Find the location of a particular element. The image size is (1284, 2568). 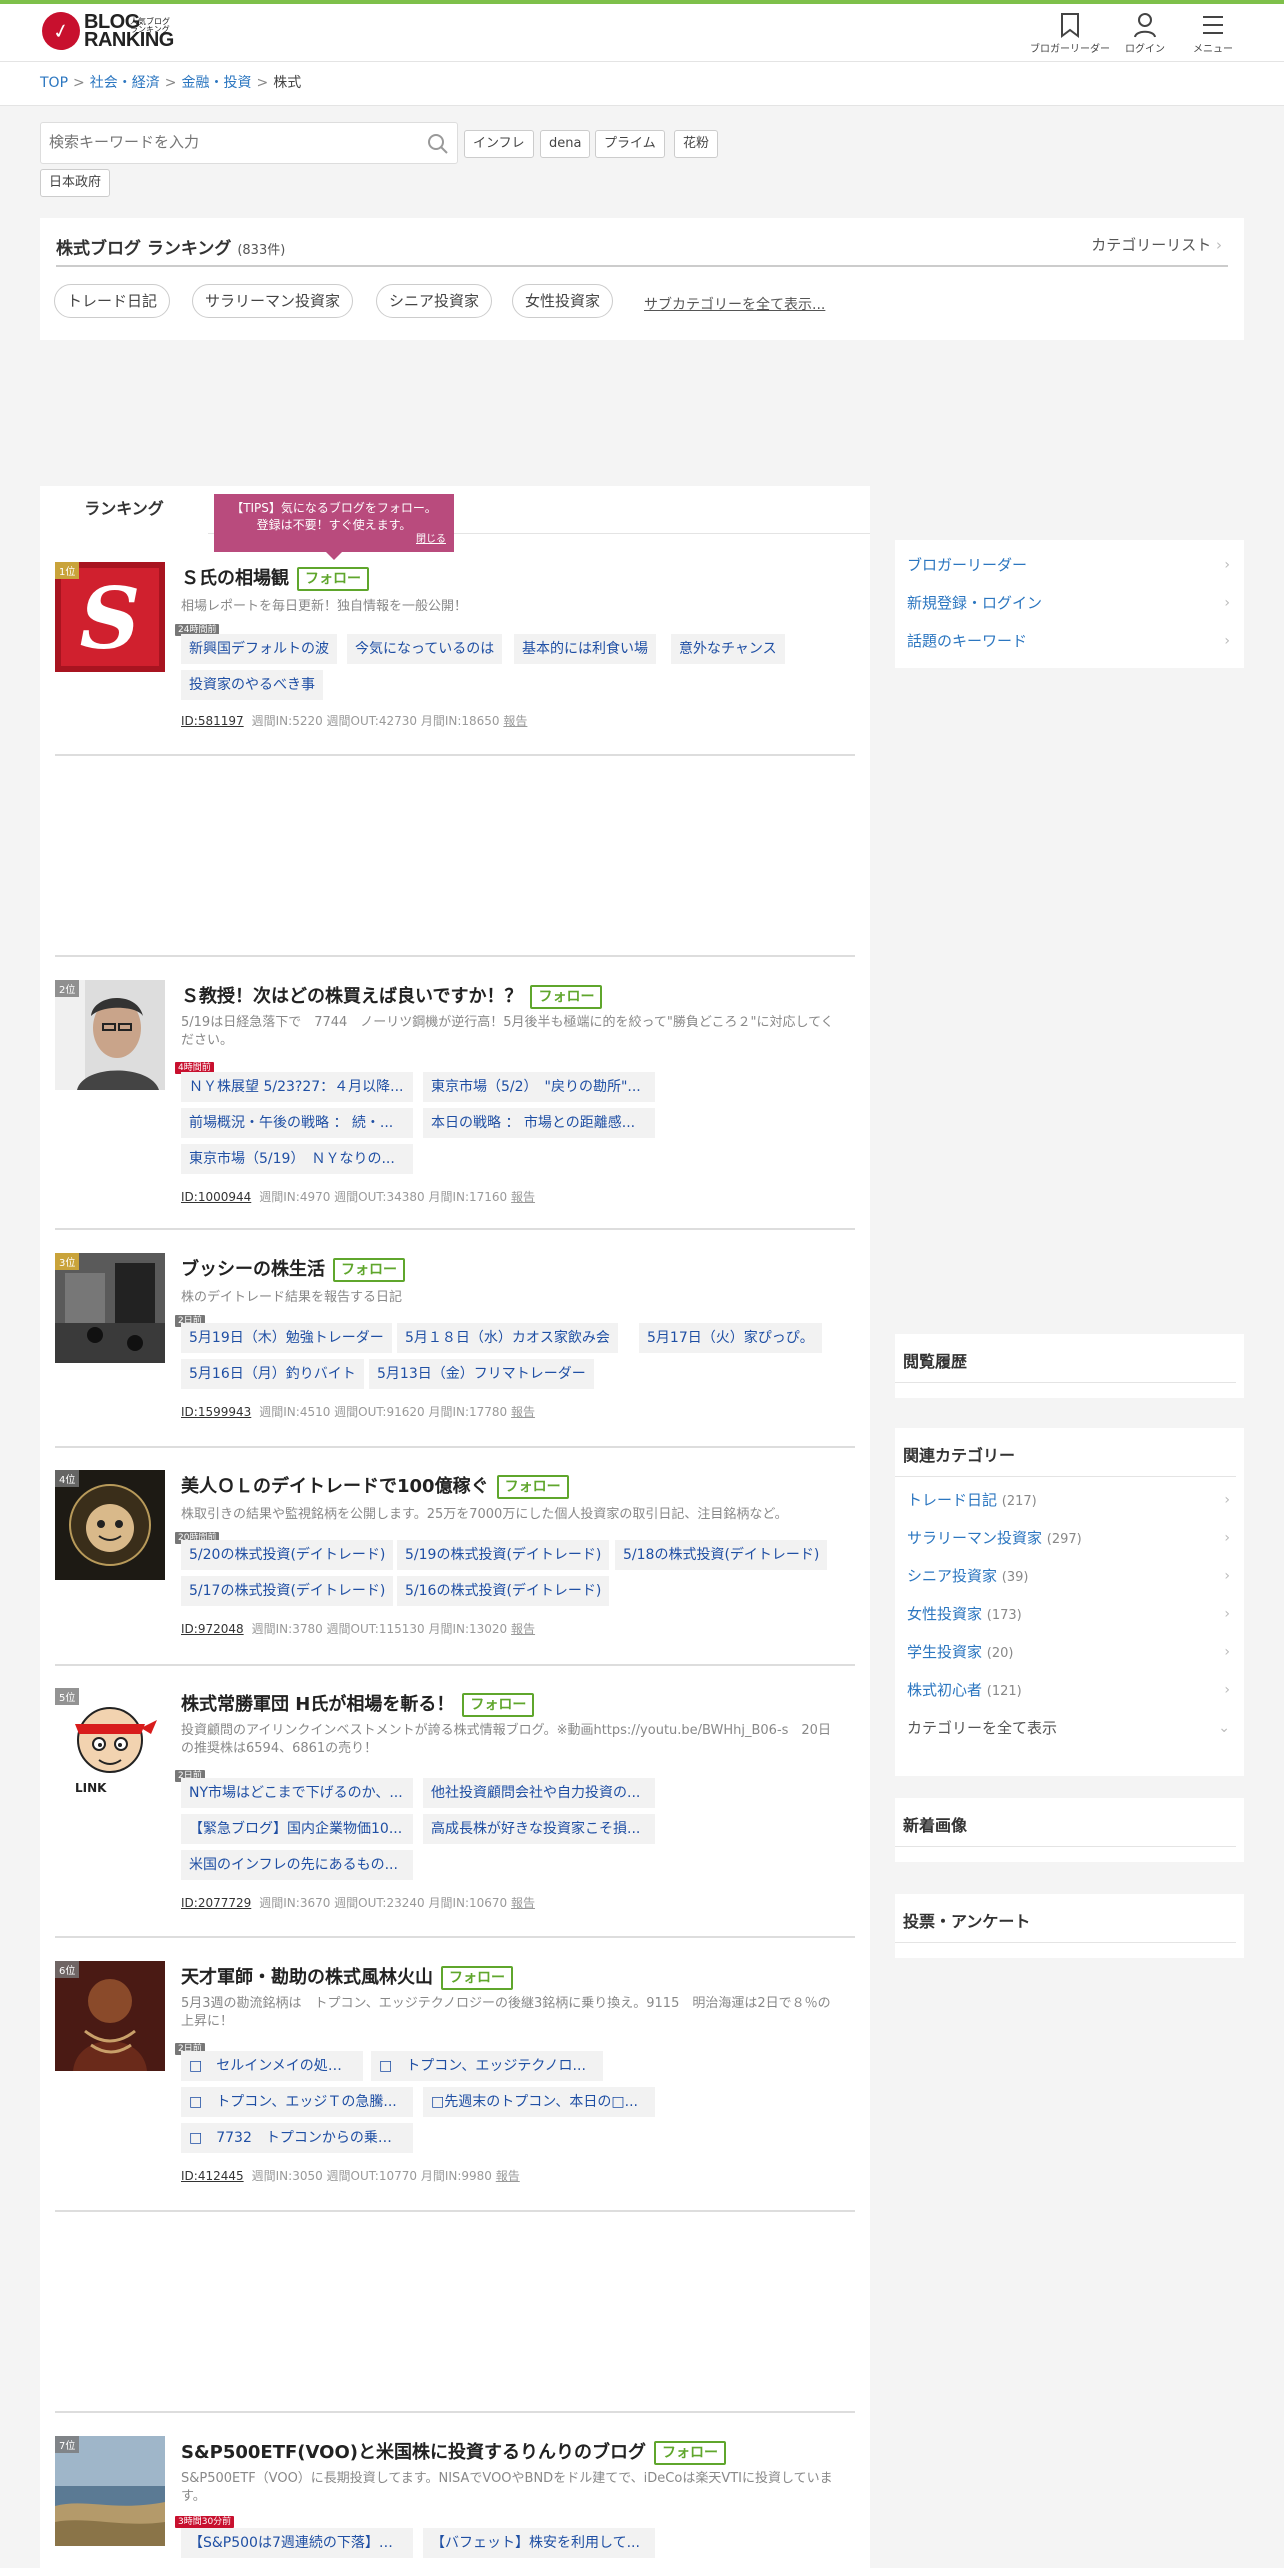

rank-badge: 4位 is located at coordinates (67, 1478).